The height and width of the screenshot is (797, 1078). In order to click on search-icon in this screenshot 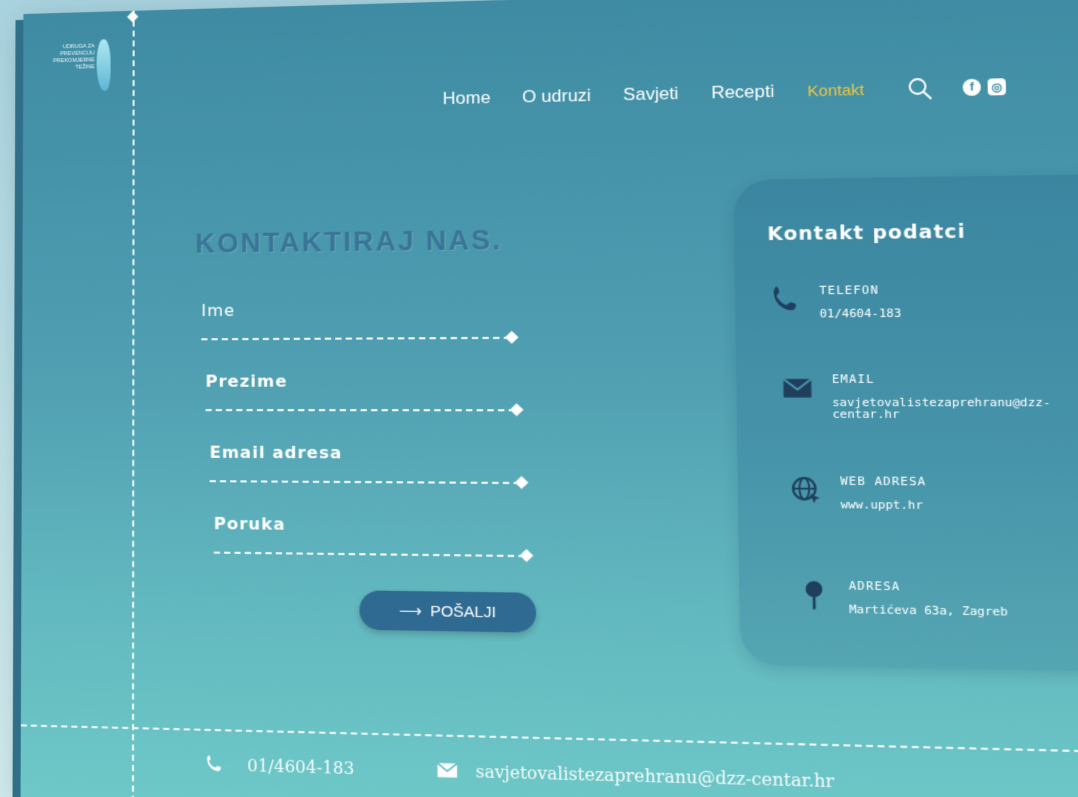, I will do `click(919, 89)`.